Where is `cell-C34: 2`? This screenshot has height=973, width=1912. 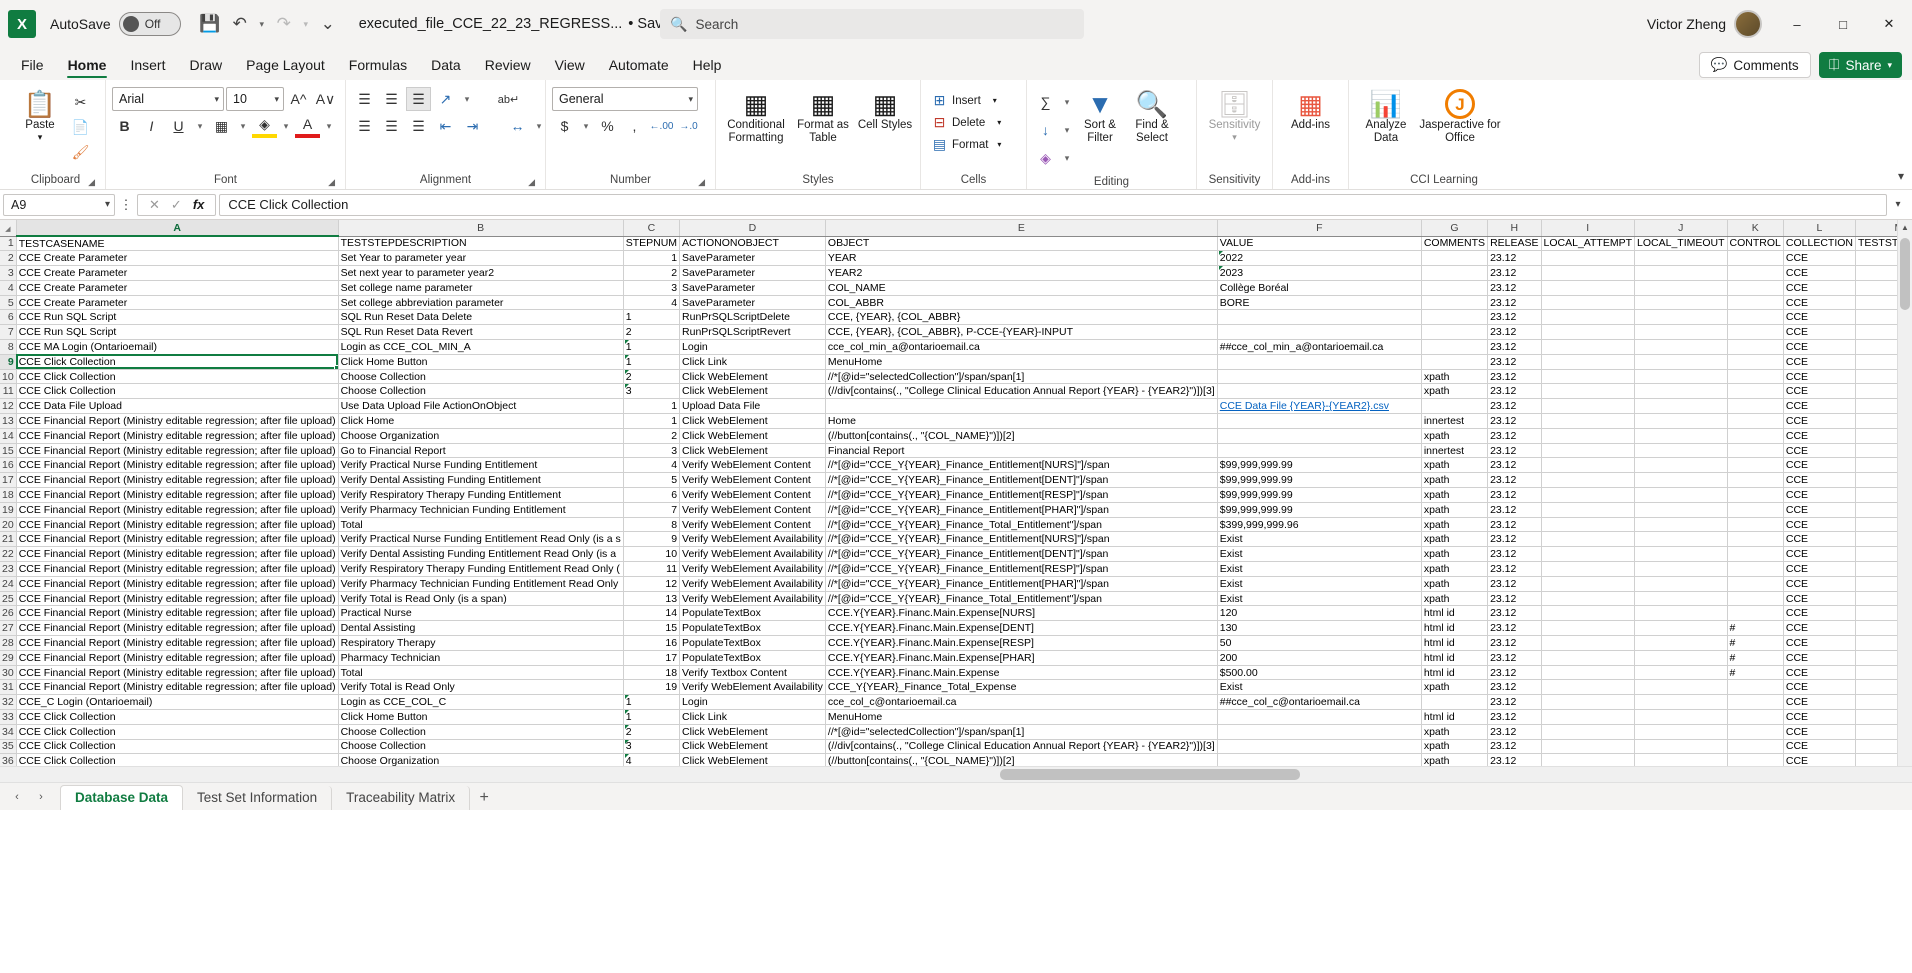
cell-C34: 2 is located at coordinates (652, 732).